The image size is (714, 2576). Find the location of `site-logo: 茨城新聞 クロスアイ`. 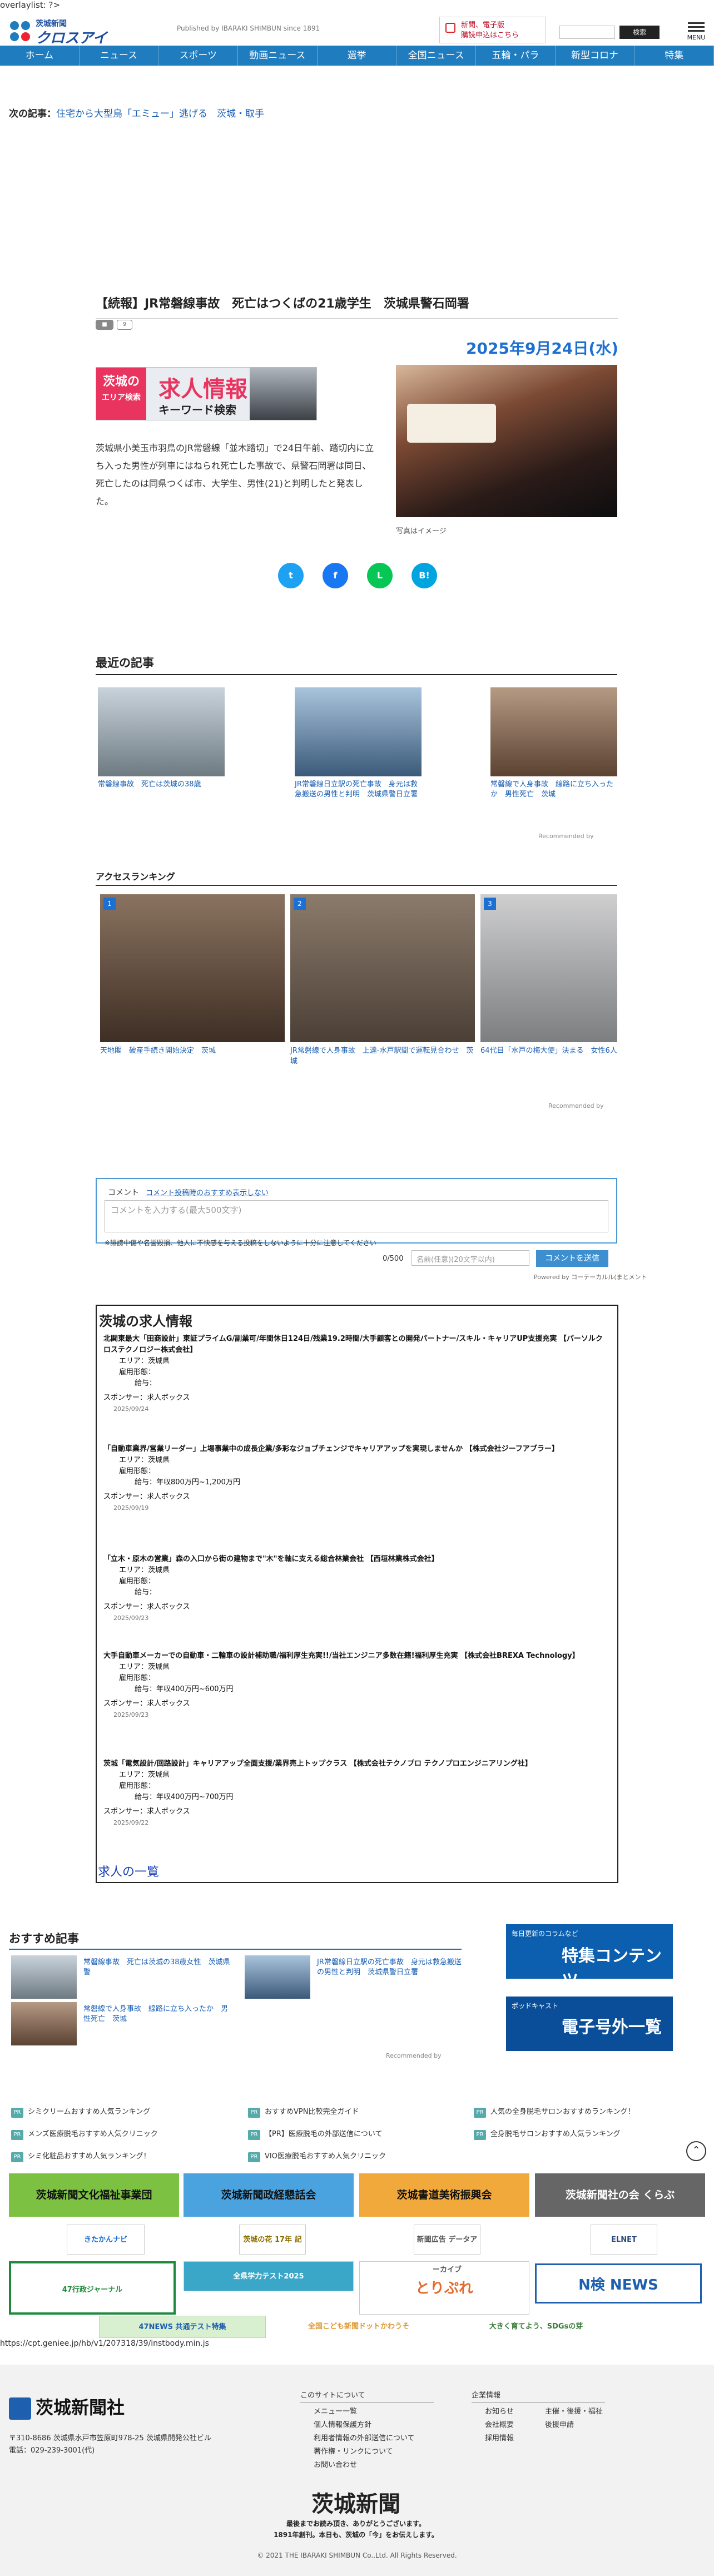

site-logo: 茨城新聞 クロスアイ is located at coordinates (74, 32).